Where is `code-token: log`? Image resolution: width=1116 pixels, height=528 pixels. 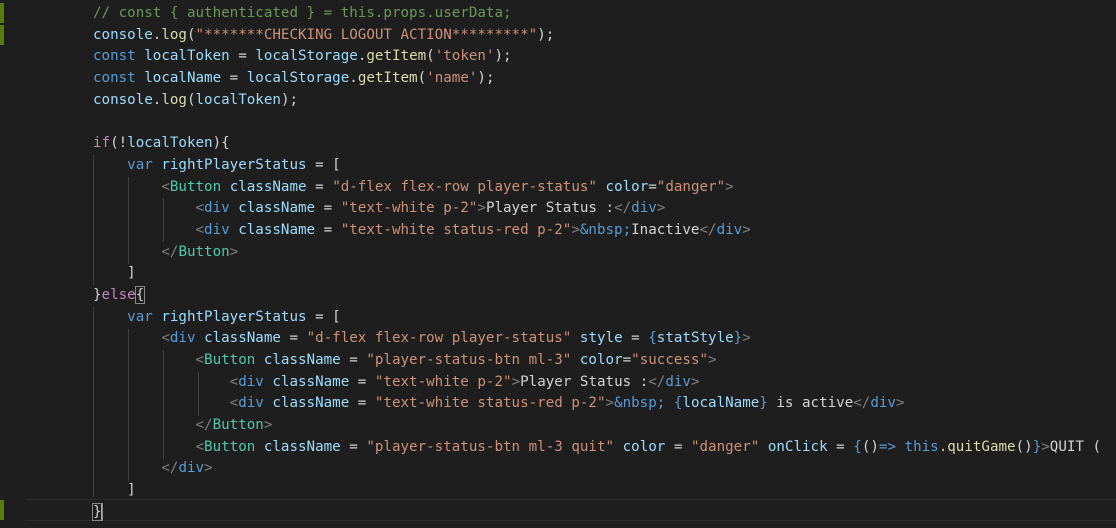 code-token: log is located at coordinates (174, 99).